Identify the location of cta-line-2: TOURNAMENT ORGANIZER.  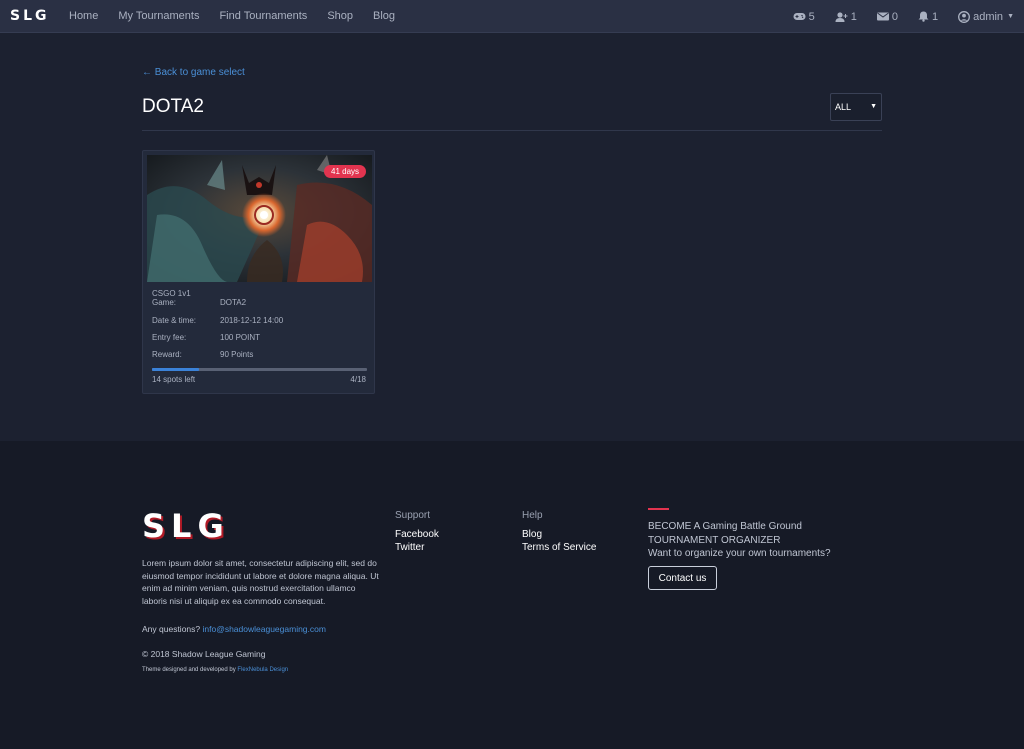
(714, 540).